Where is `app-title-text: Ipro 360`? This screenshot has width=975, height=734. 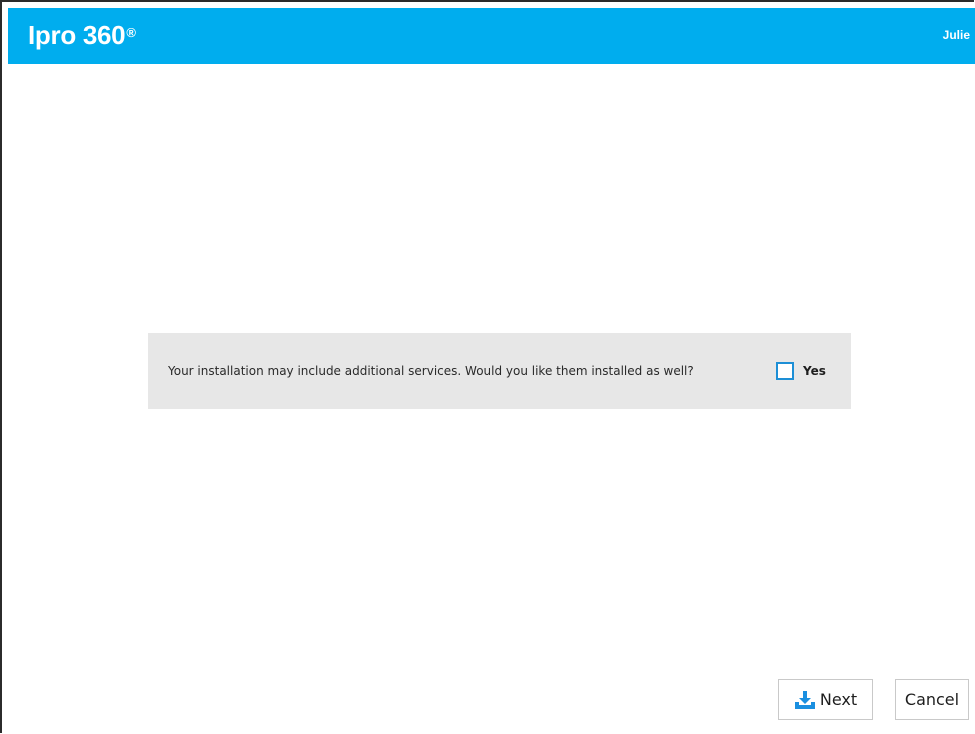 app-title-text: Ipro 360 is located at coordinates (77, 35).